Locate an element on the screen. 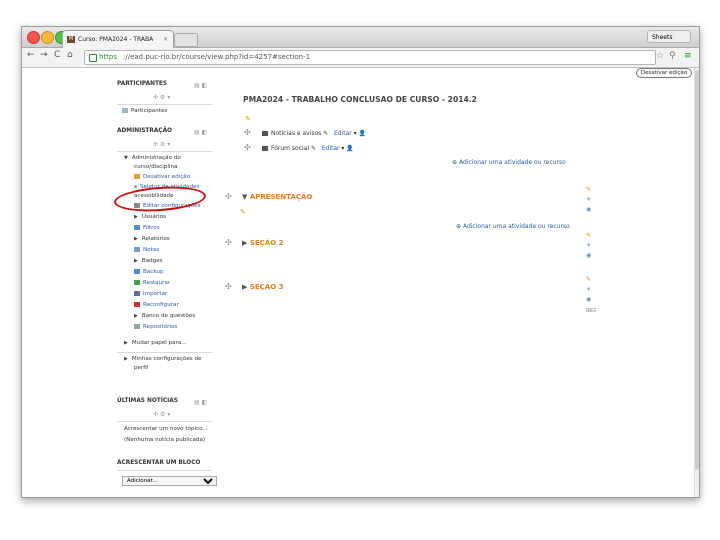 Image resolution: width=720 pixels, height=540 pixels. tab-close-icon: × is located at coordinates (165, 39).